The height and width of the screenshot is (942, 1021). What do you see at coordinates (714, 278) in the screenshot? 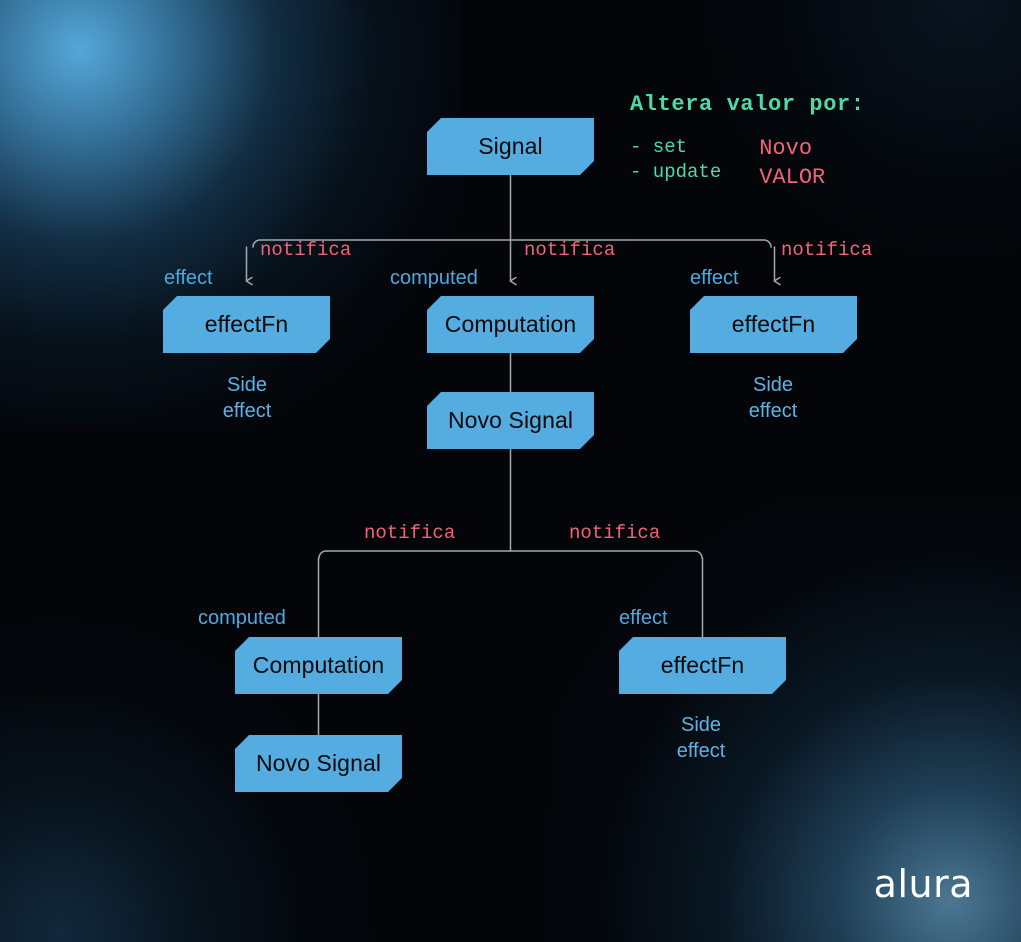
I see `kind-effect-right: effect` at bounding box center [714, 278].